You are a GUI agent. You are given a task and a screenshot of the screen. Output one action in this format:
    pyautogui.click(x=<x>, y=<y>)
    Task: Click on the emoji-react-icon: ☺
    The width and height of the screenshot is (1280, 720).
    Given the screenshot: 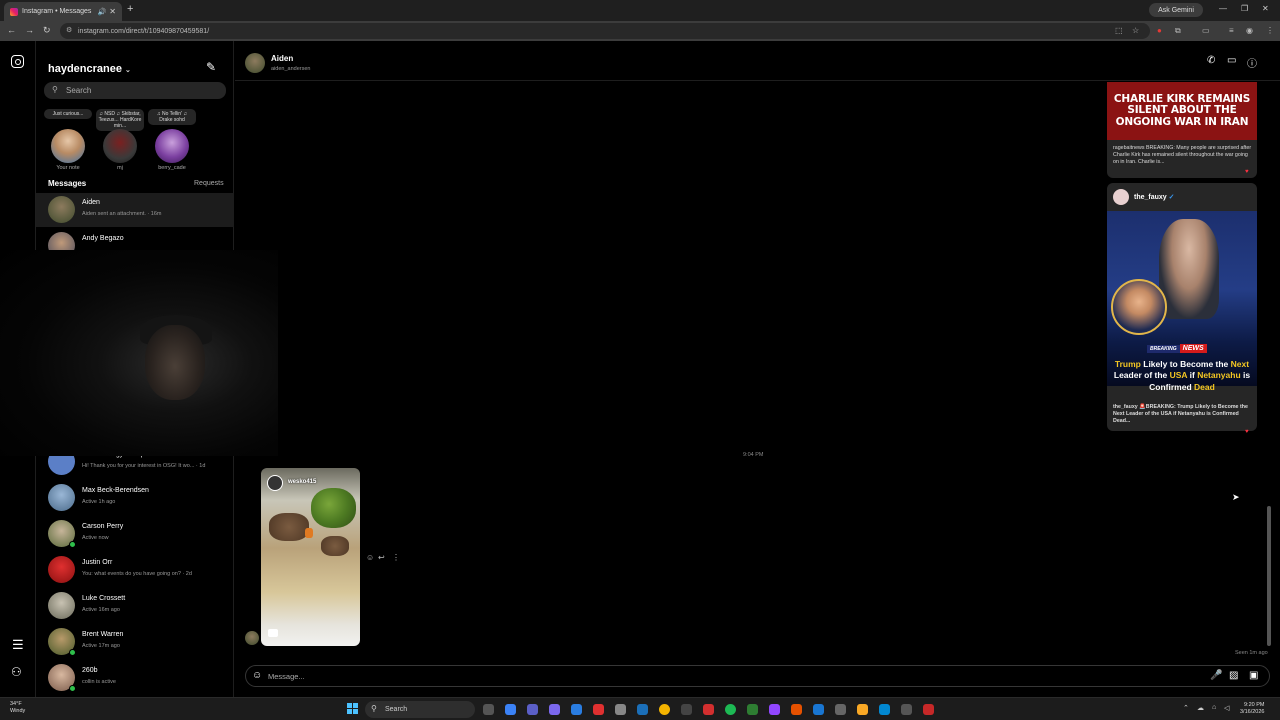 What is the action you would take?
    pyautogui.click(x=370, y=557)
    